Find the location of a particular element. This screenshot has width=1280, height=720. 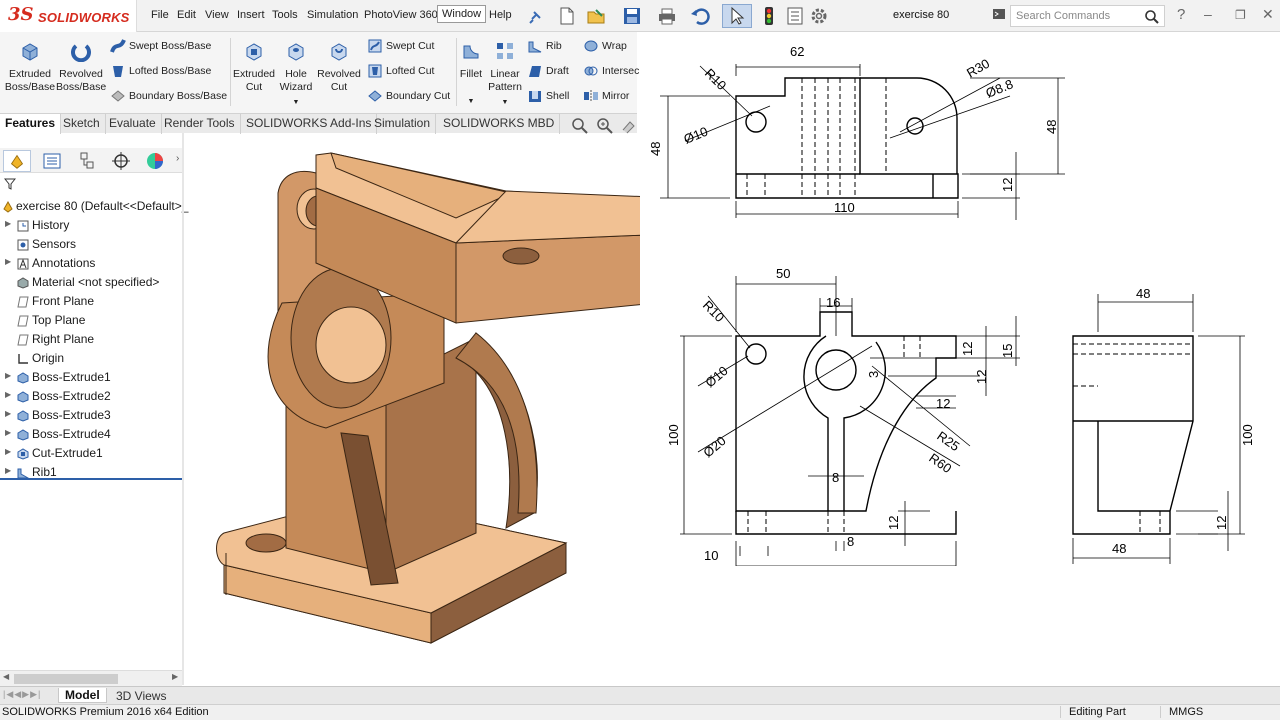

tree-item-boss-extrude4: ▶ Boss-Extrude4 is located at coordinates (91, 435).